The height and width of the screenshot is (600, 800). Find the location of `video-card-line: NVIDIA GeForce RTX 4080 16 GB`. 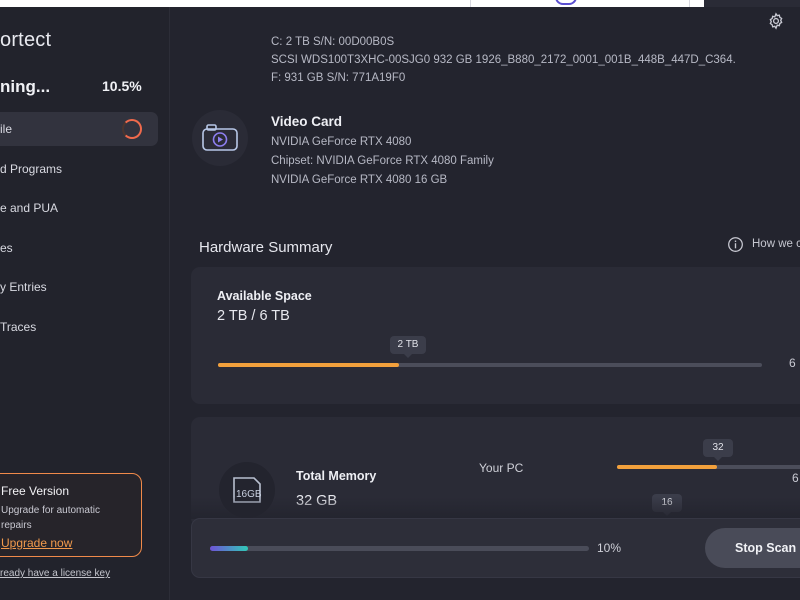

video-card-line: NVIDIA GeForce RTX 4080 16 GB is located at coordinates (359, 180).